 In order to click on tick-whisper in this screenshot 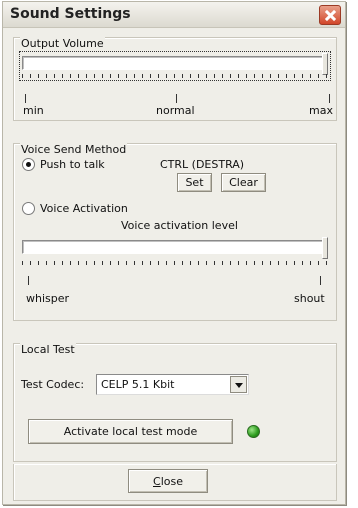, I will do `click(28, 280)`.